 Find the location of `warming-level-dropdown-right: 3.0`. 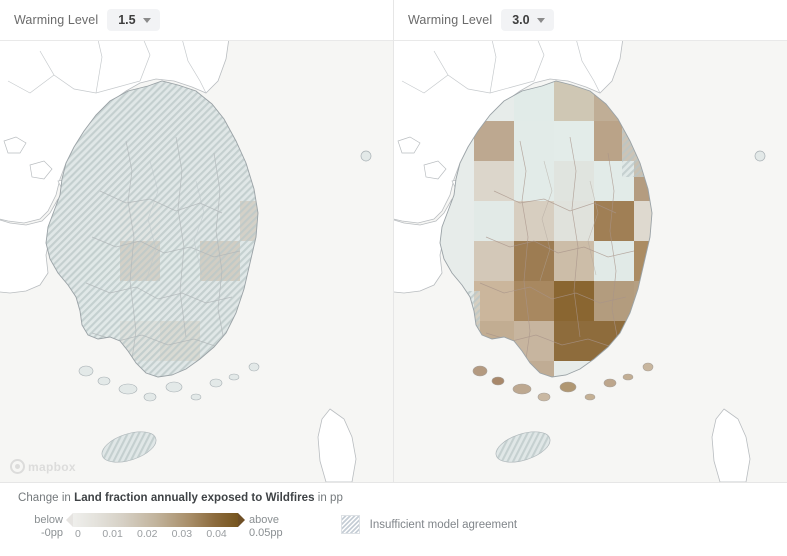

warming-level-dropdown-right: 3.0 is located at coordinates (527, 20).